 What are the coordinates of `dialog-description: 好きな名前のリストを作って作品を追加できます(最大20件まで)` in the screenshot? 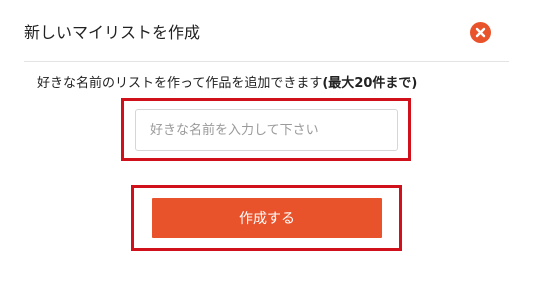 It's located at (227, 84).